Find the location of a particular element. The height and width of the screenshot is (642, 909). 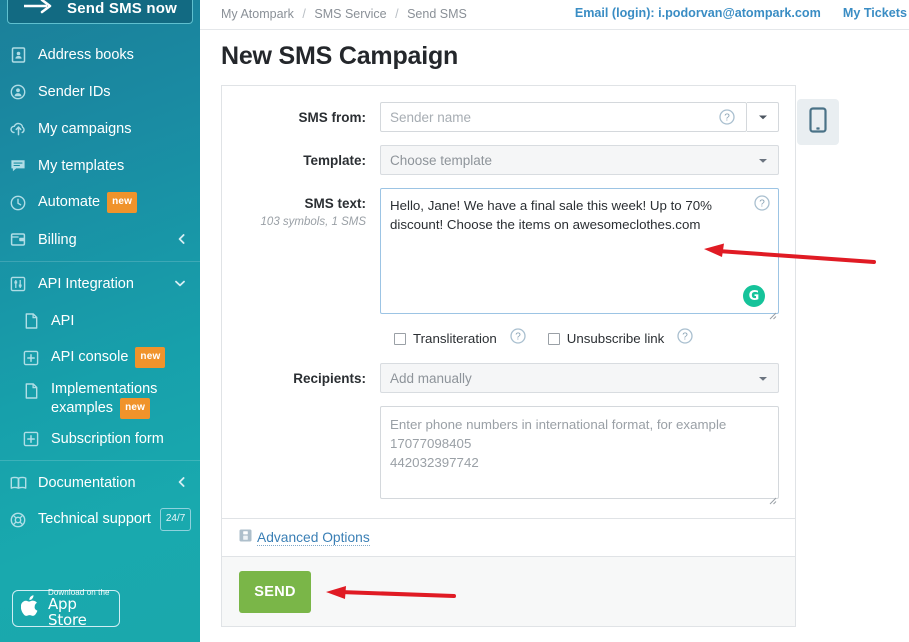

advanced-options-link: Advanced Options is located at coordinates (313, 538).